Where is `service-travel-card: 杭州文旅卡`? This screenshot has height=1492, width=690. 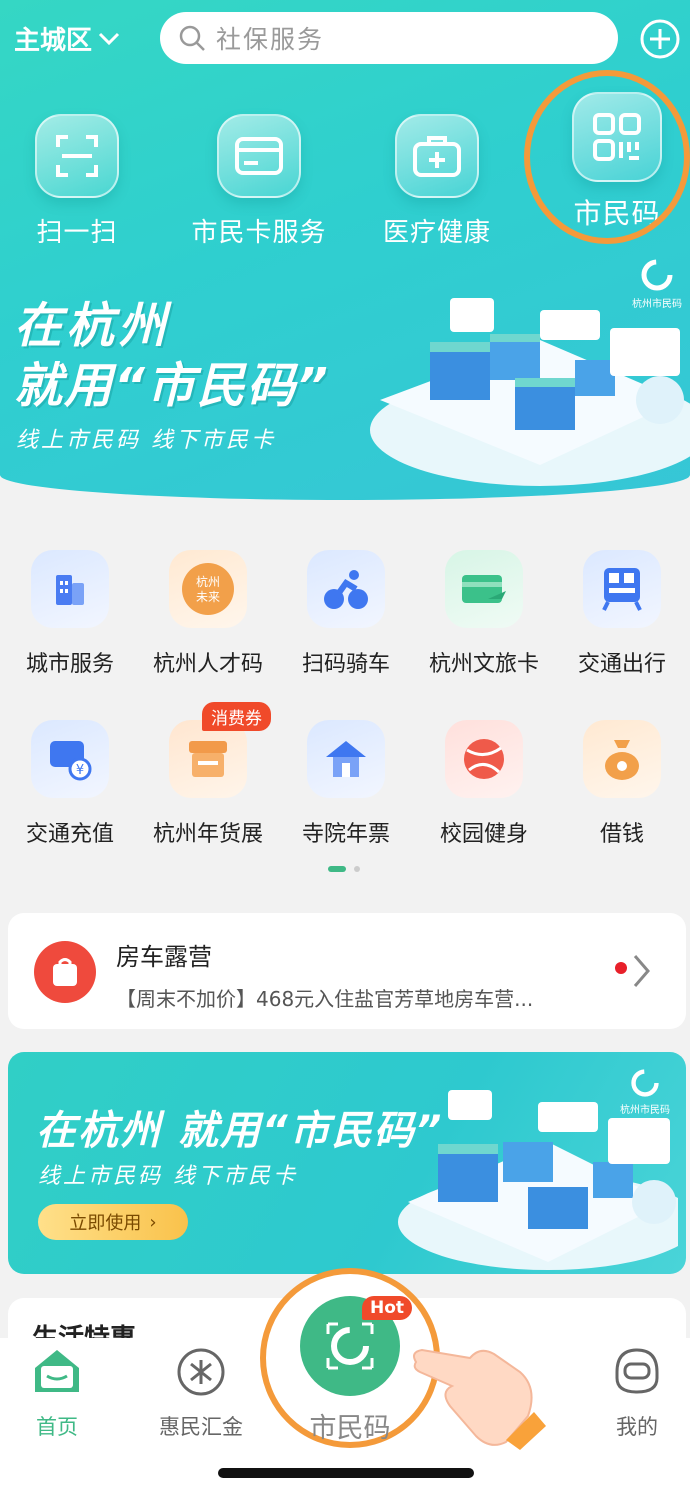 service-travel-card: 杭州文旅卡 is located at coordinates (484, 614).